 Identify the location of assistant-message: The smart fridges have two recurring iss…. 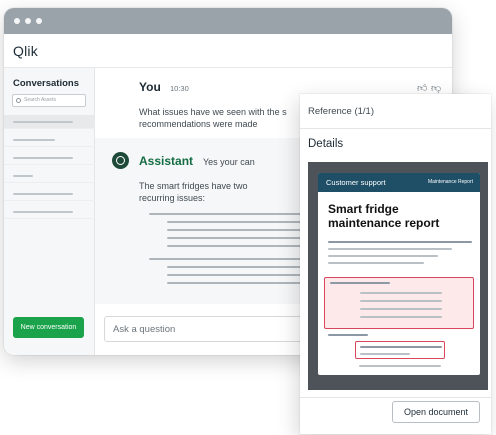
(193, 192).